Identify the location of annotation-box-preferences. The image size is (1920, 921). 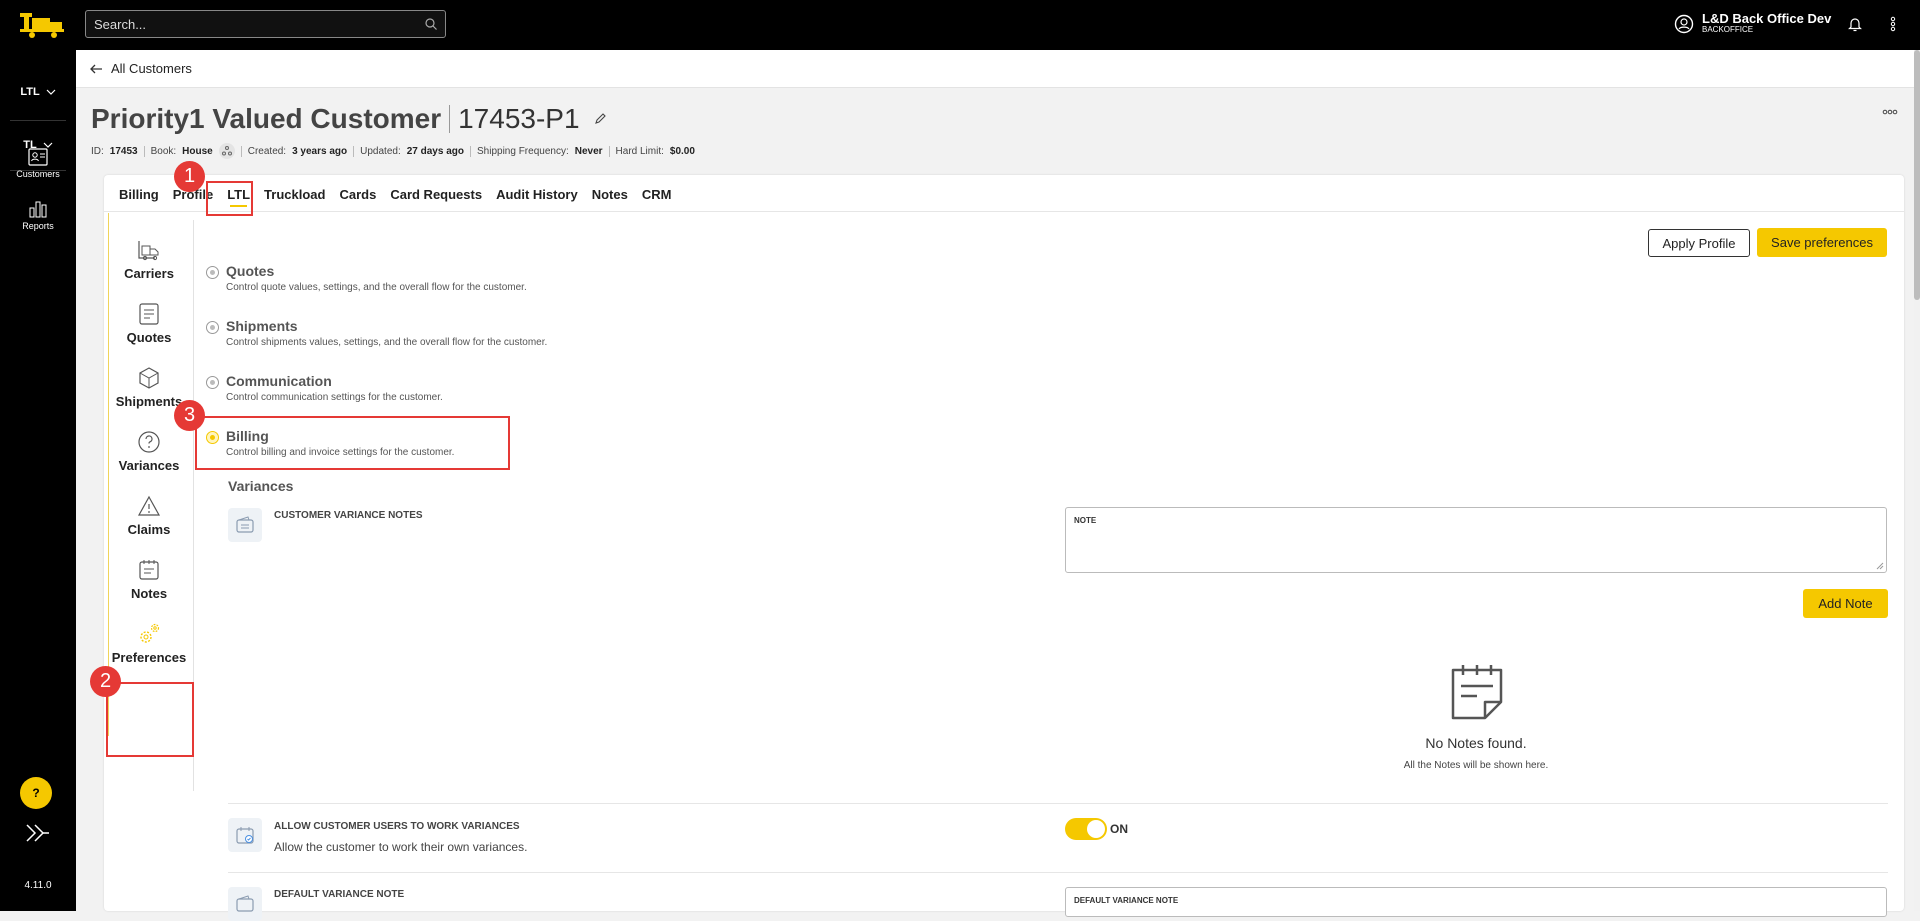
(150, 719).